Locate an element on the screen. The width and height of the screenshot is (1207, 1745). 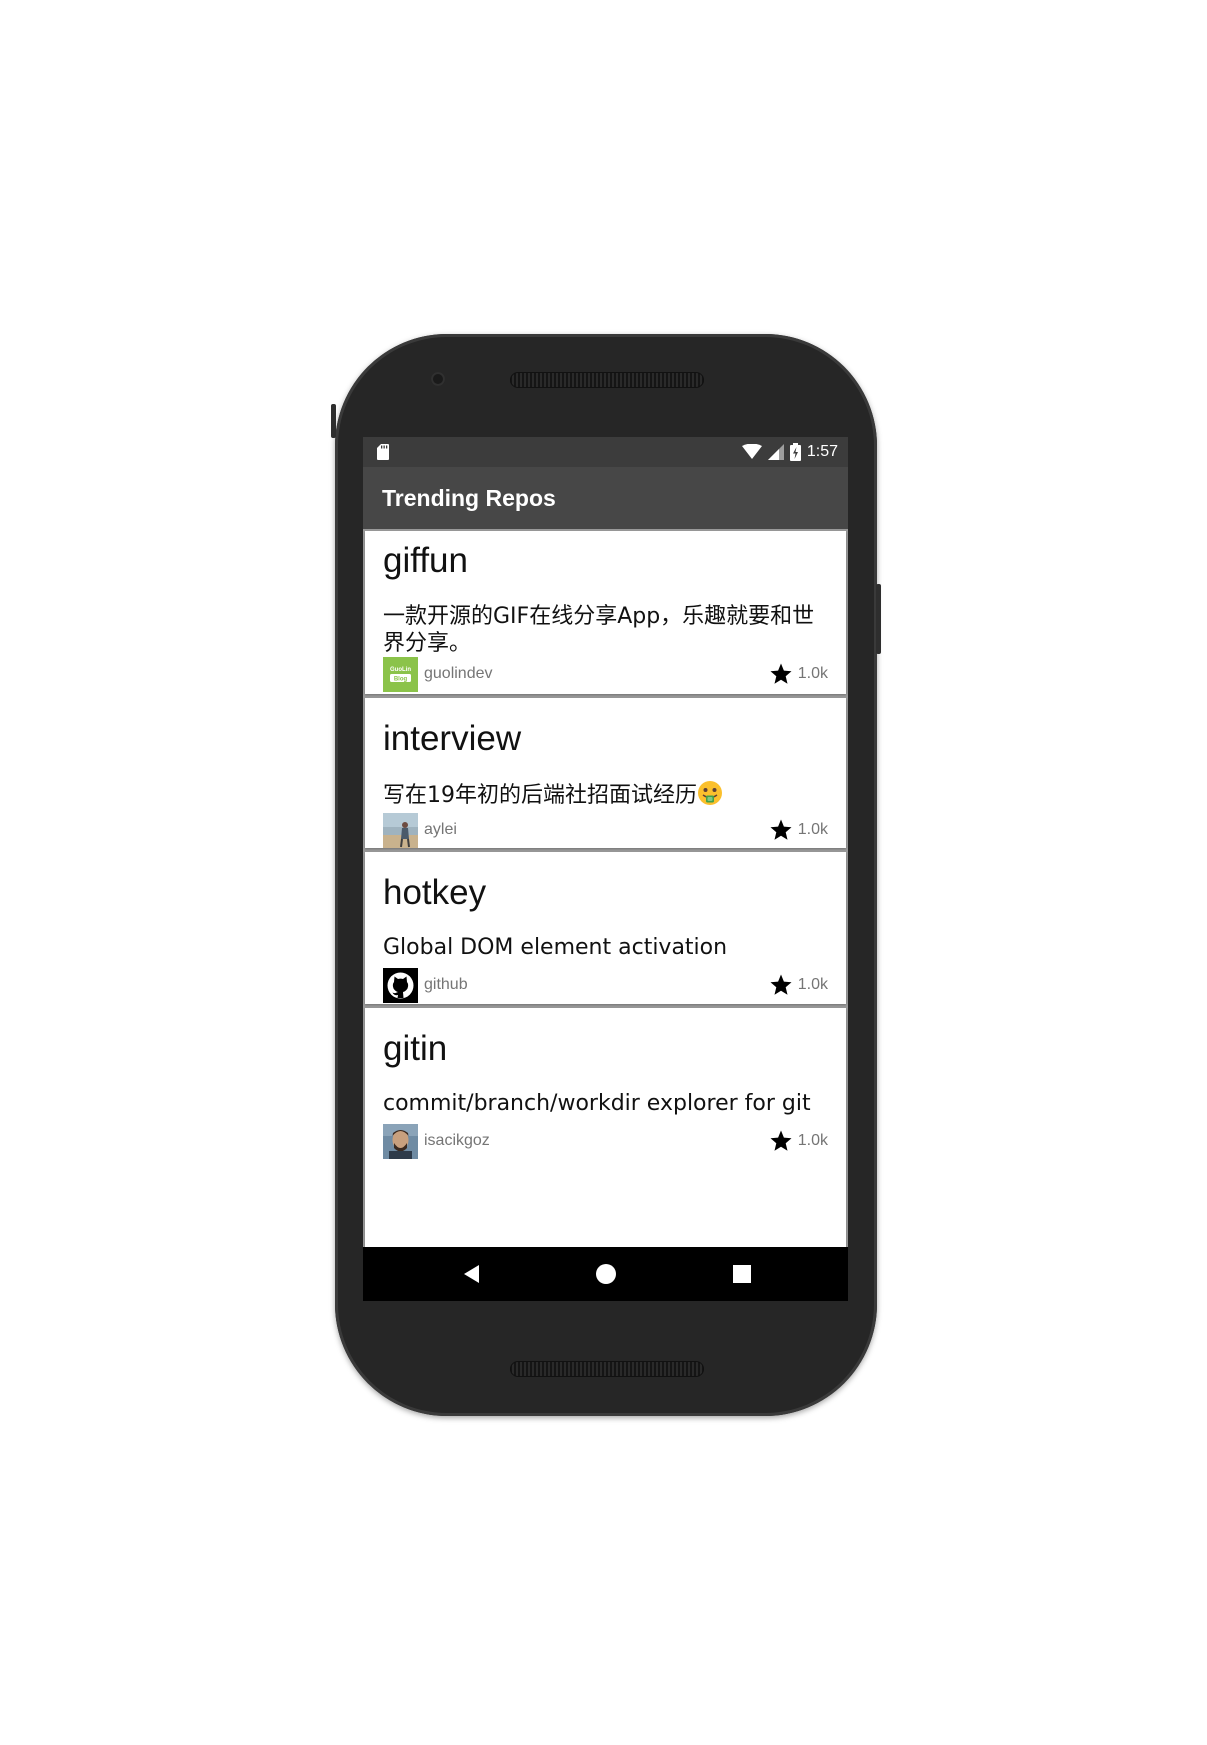
owner-name: isacikgoz is located at coordinates (457, 1141).